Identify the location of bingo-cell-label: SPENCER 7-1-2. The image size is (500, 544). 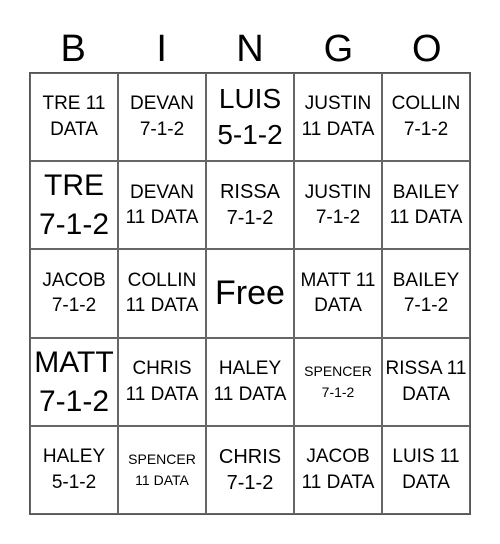
(338, 381).